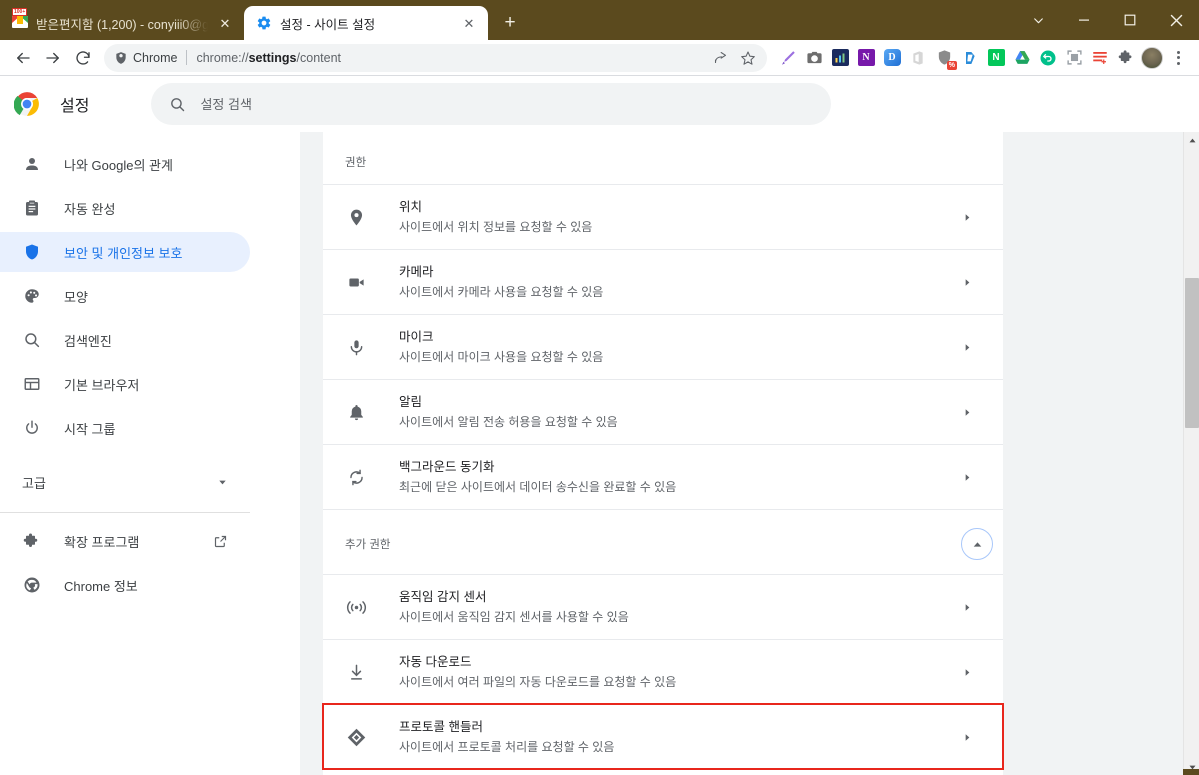  Describe the element at coordinates (1048, 58) in the screenshot. I see `evernote-sync-extension` at that location.